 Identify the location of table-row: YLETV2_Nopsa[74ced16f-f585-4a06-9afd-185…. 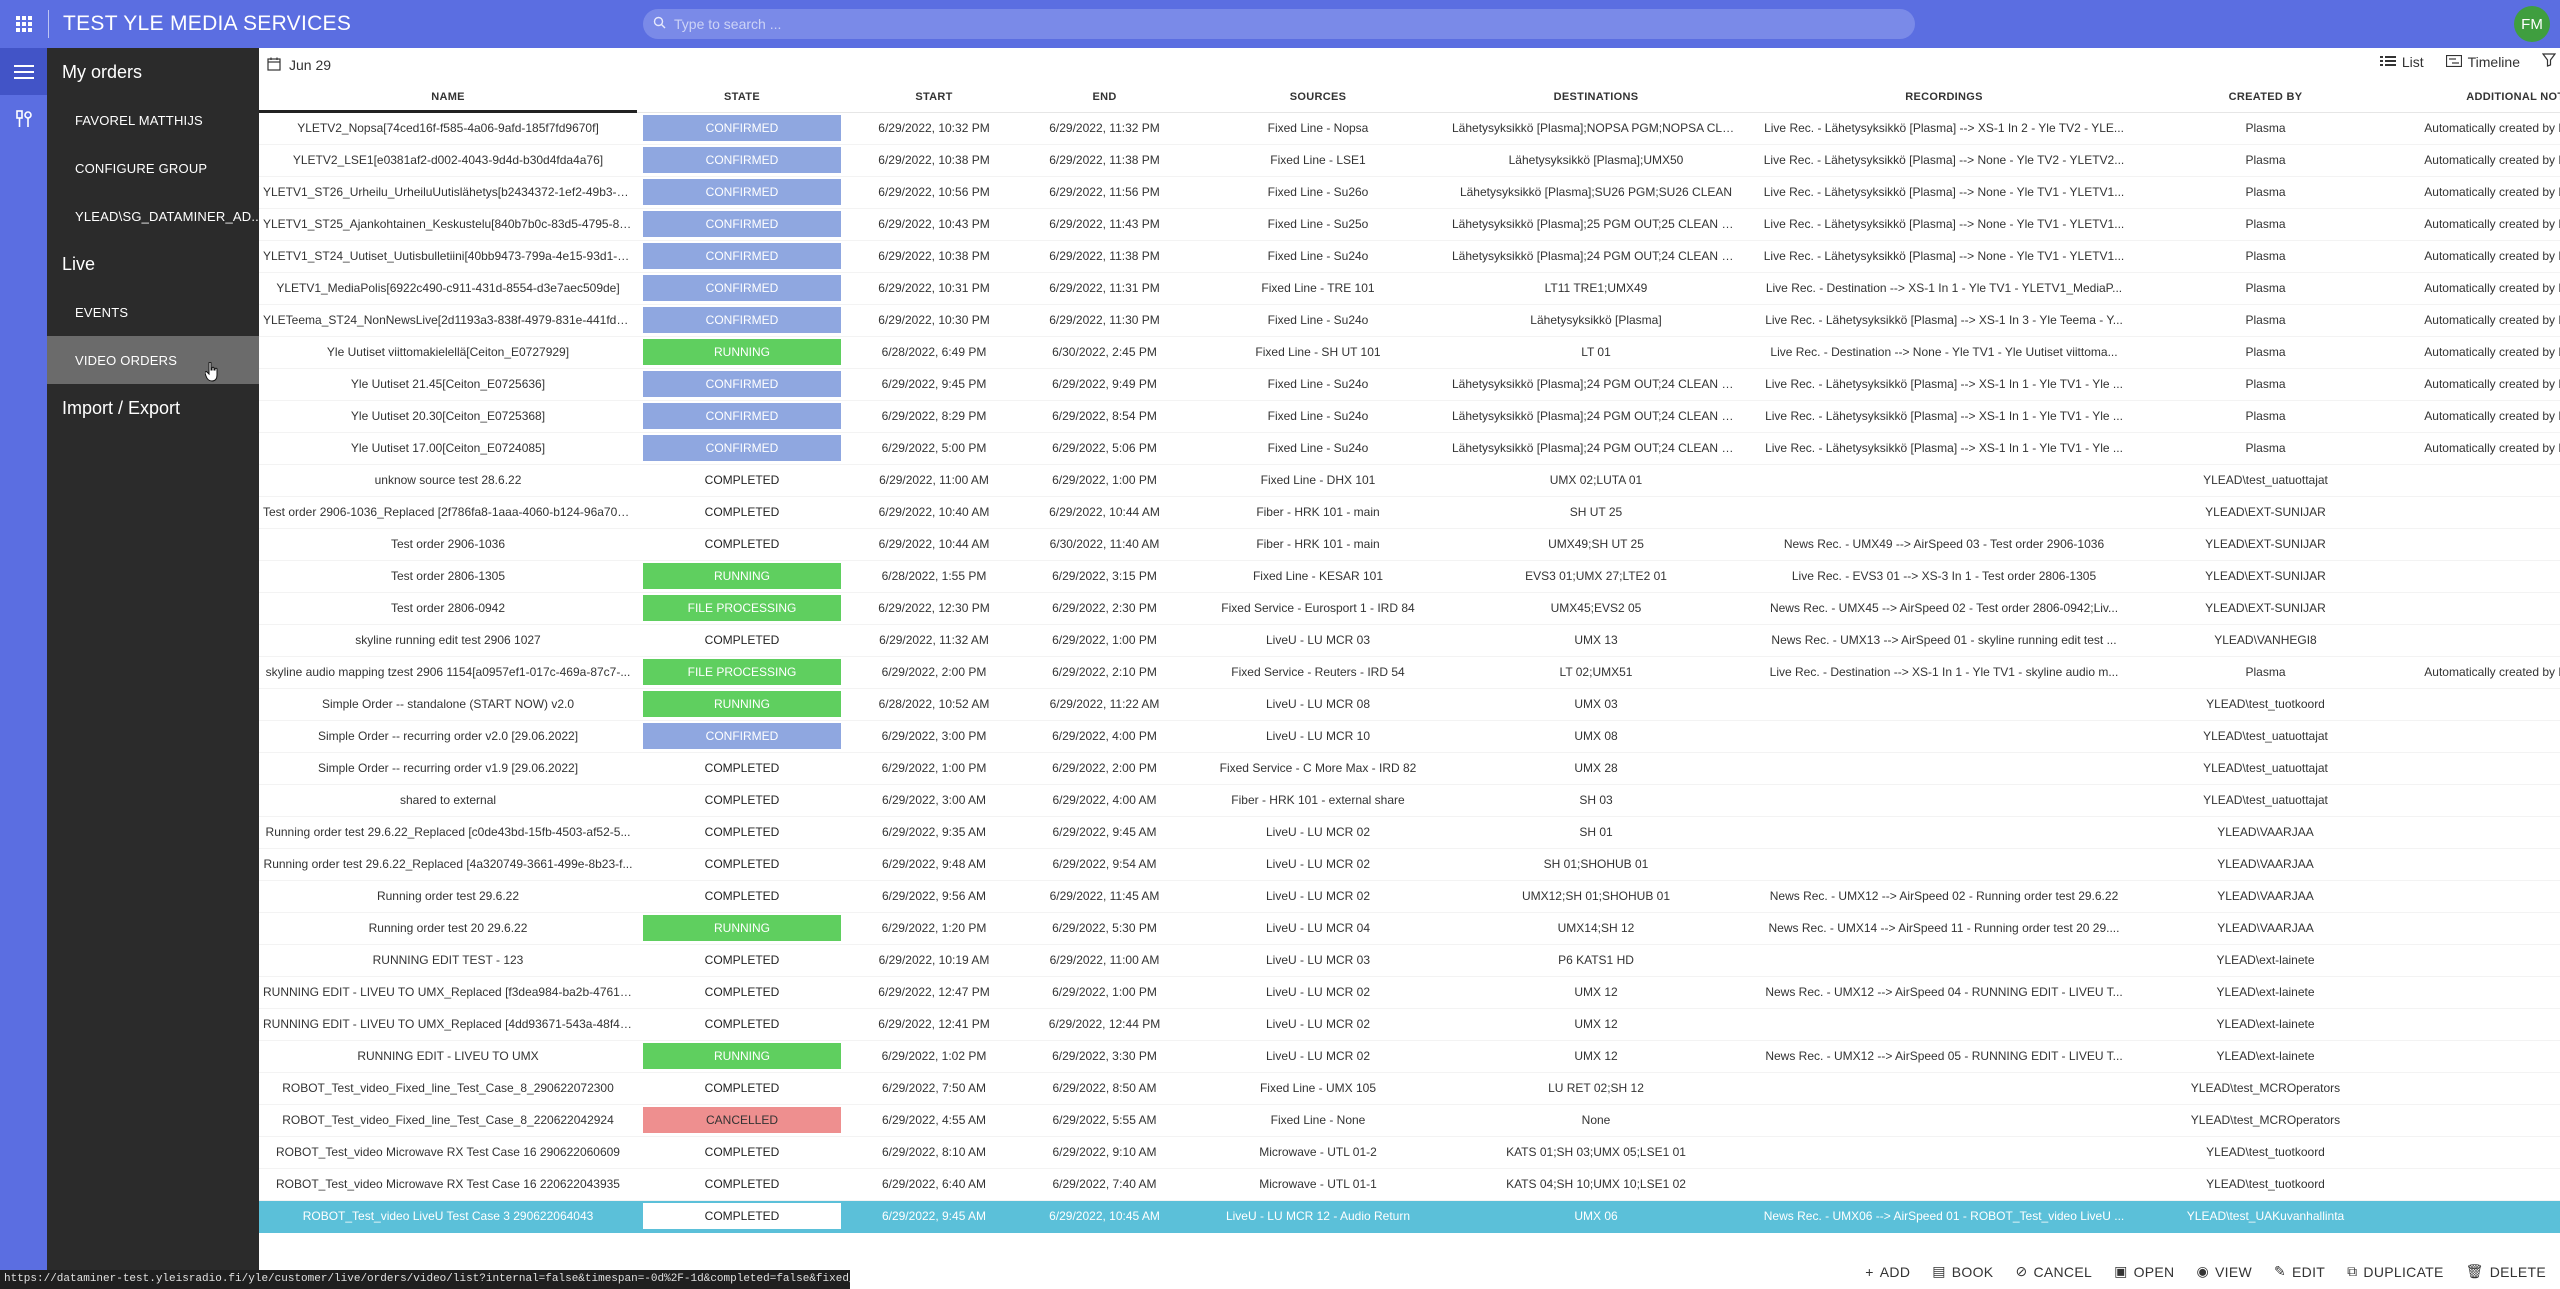
(1409, 128).